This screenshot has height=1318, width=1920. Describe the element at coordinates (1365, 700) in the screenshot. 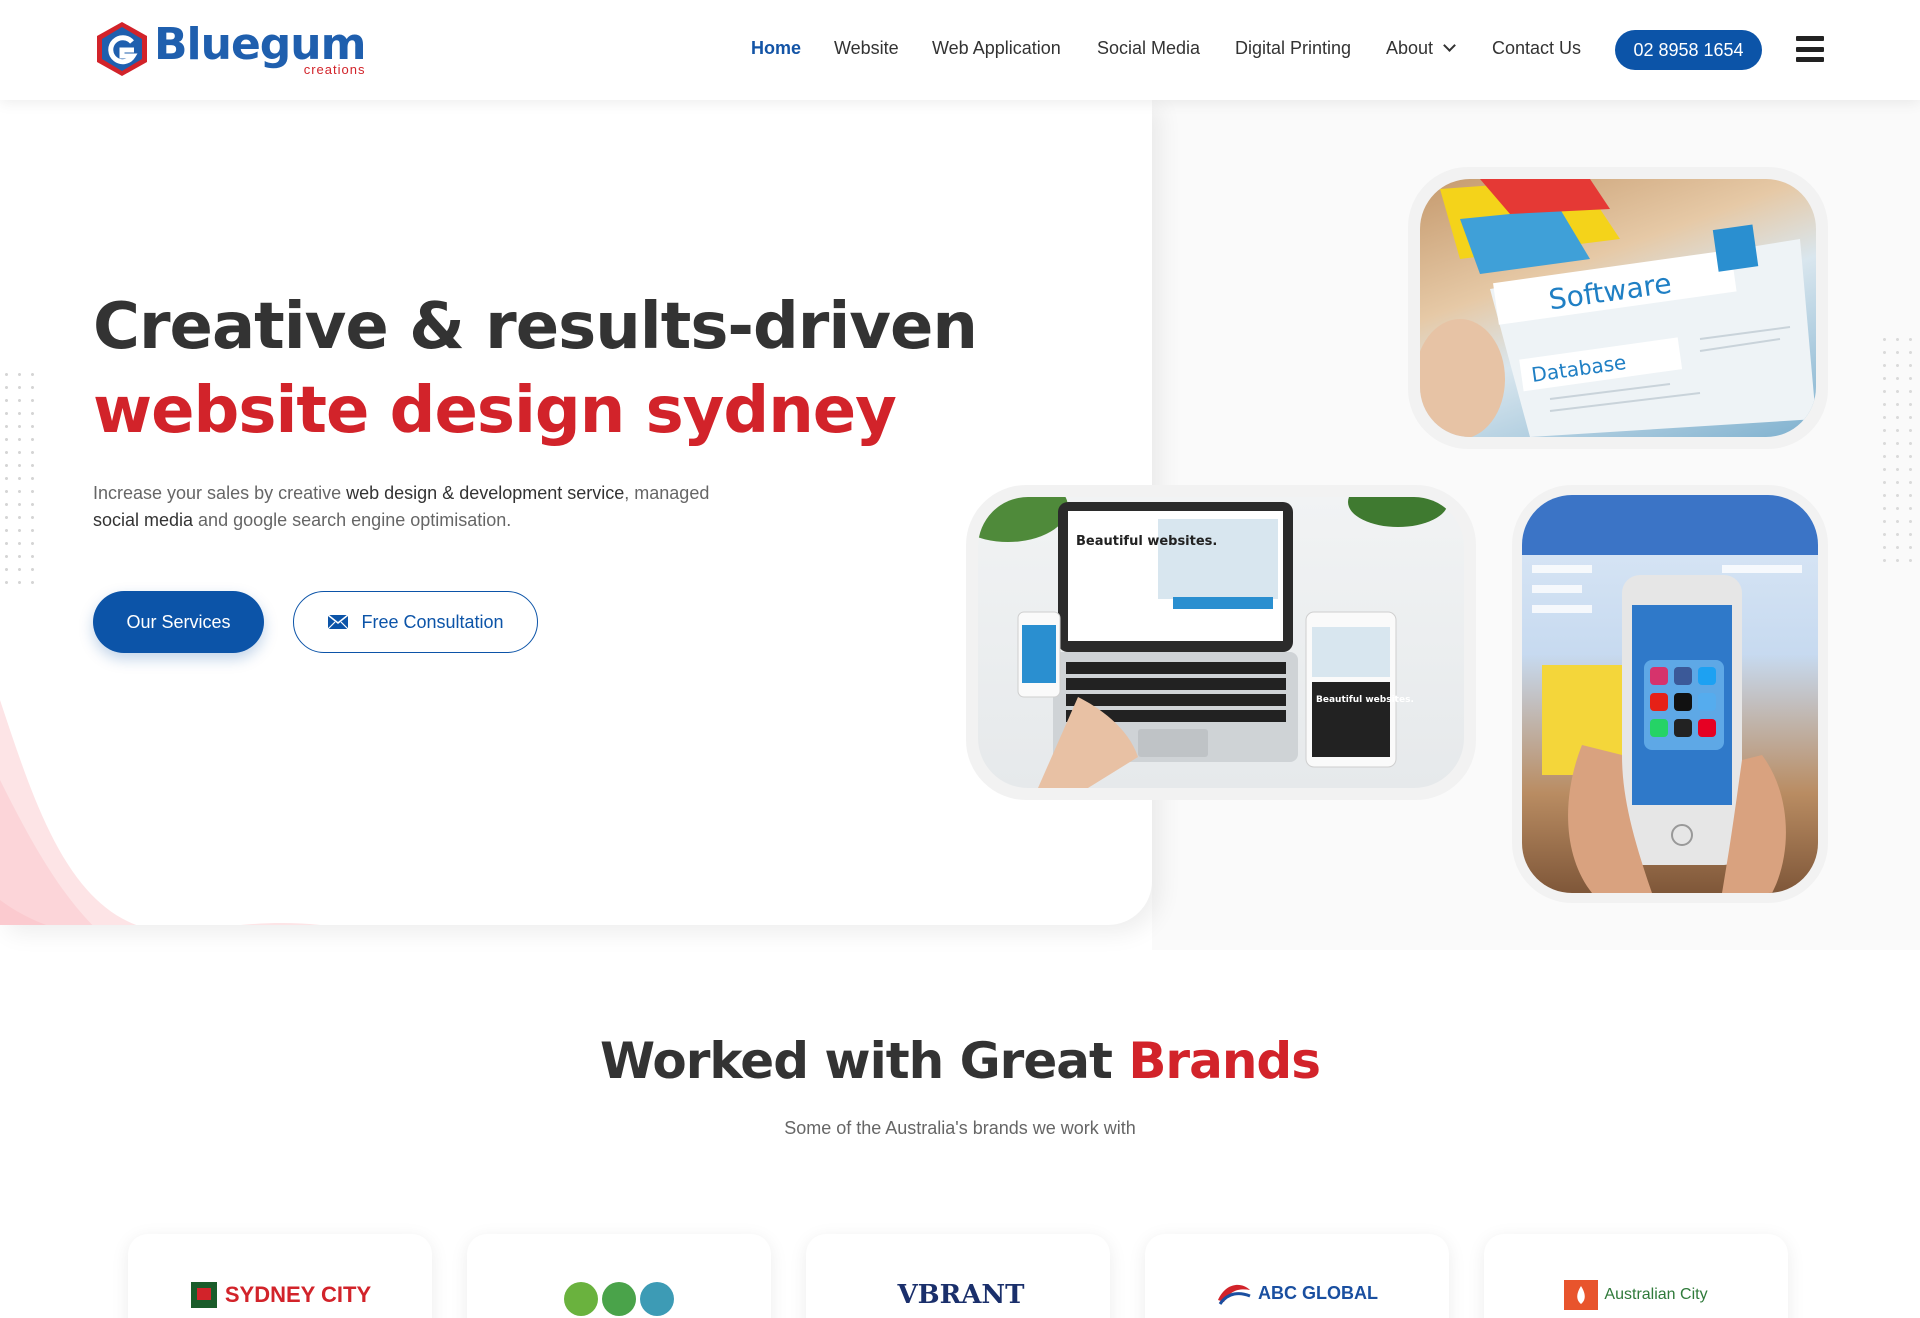

I see `tablet-heading: Beautiful websites.` at that location.